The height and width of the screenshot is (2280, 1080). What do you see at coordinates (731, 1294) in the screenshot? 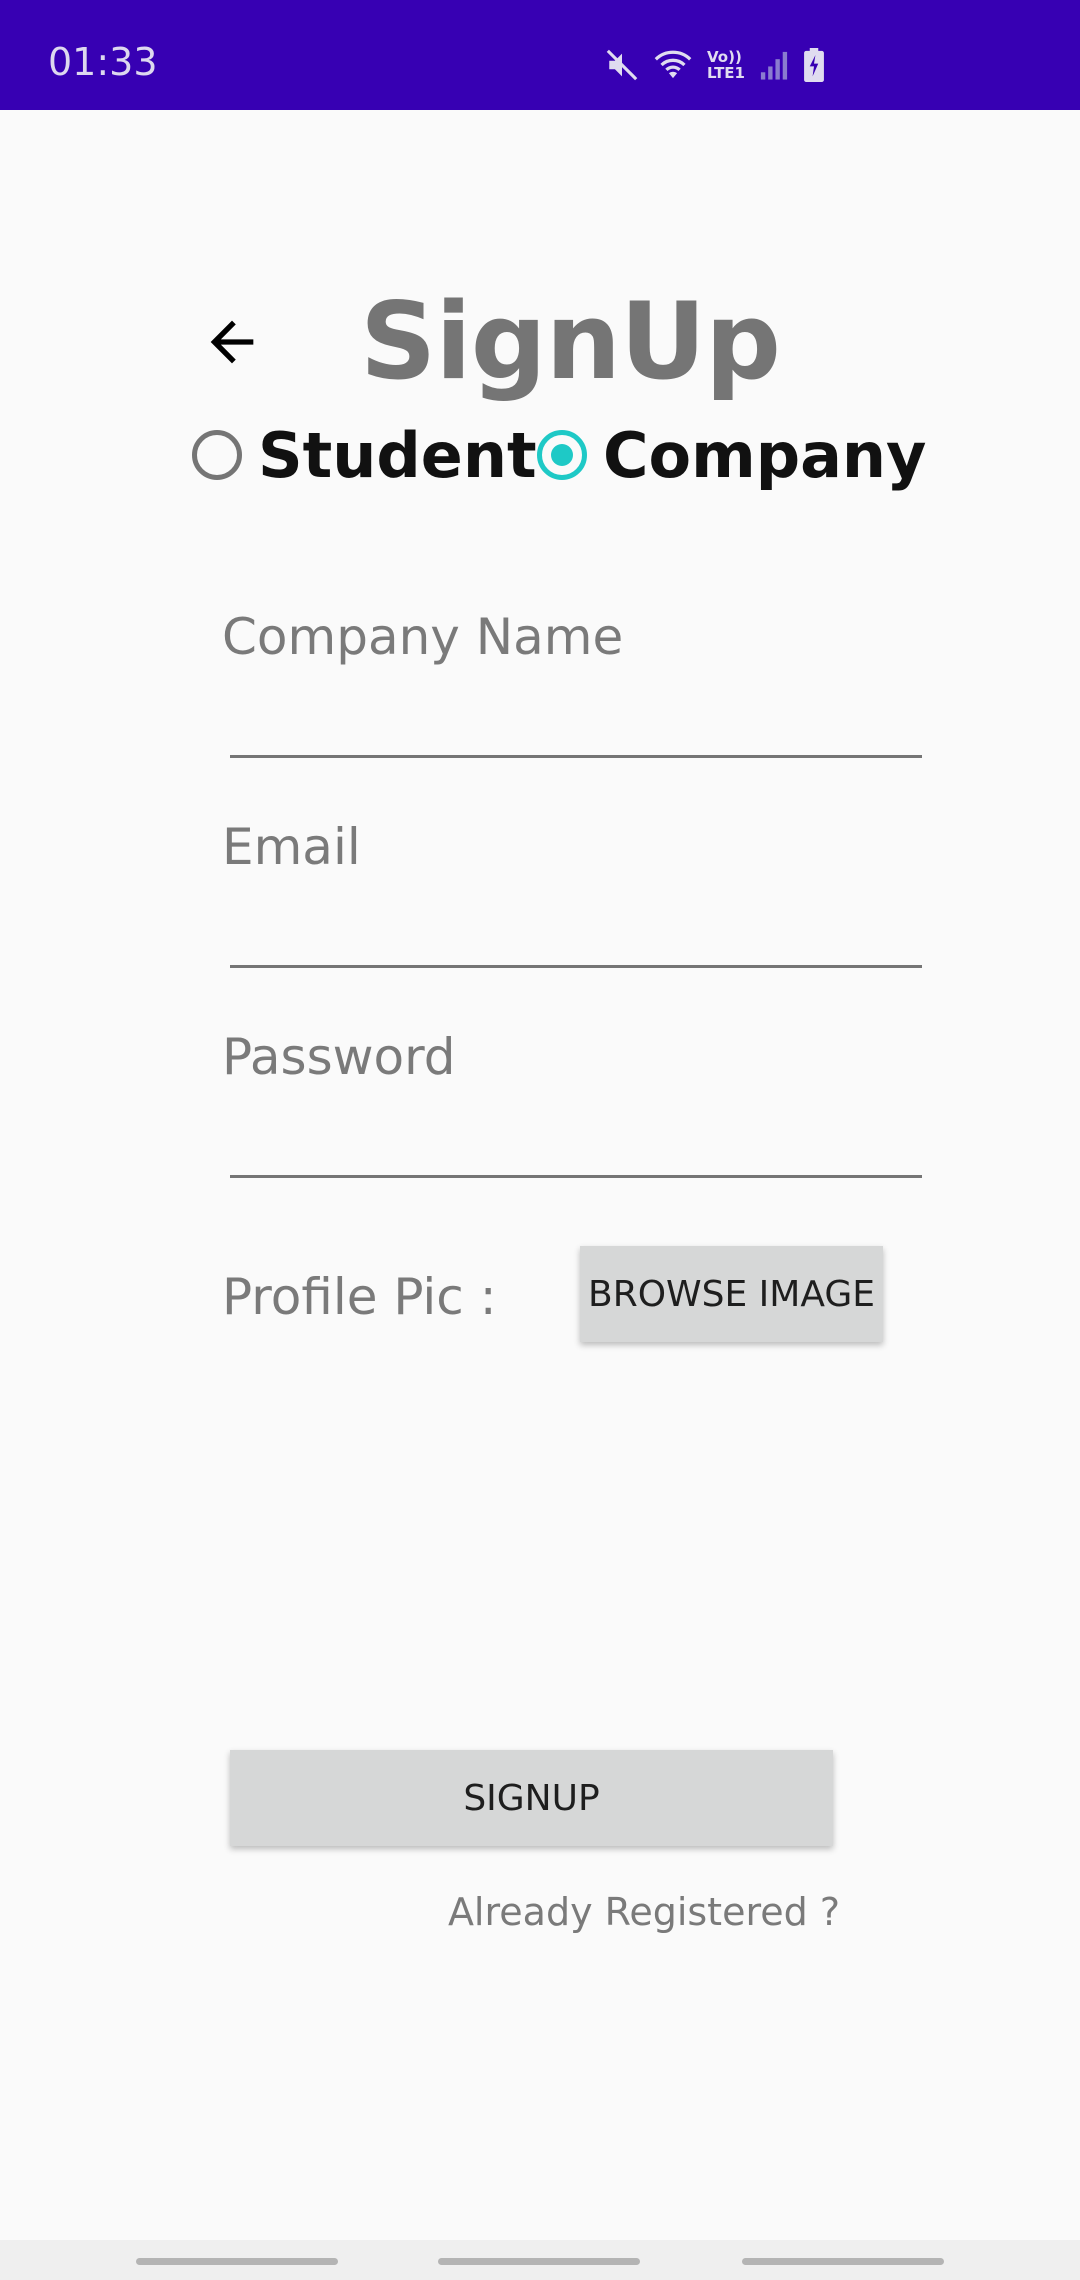
I see `browse-image-button: BROWSE IMAGE` at bounding box center [731, 1294].